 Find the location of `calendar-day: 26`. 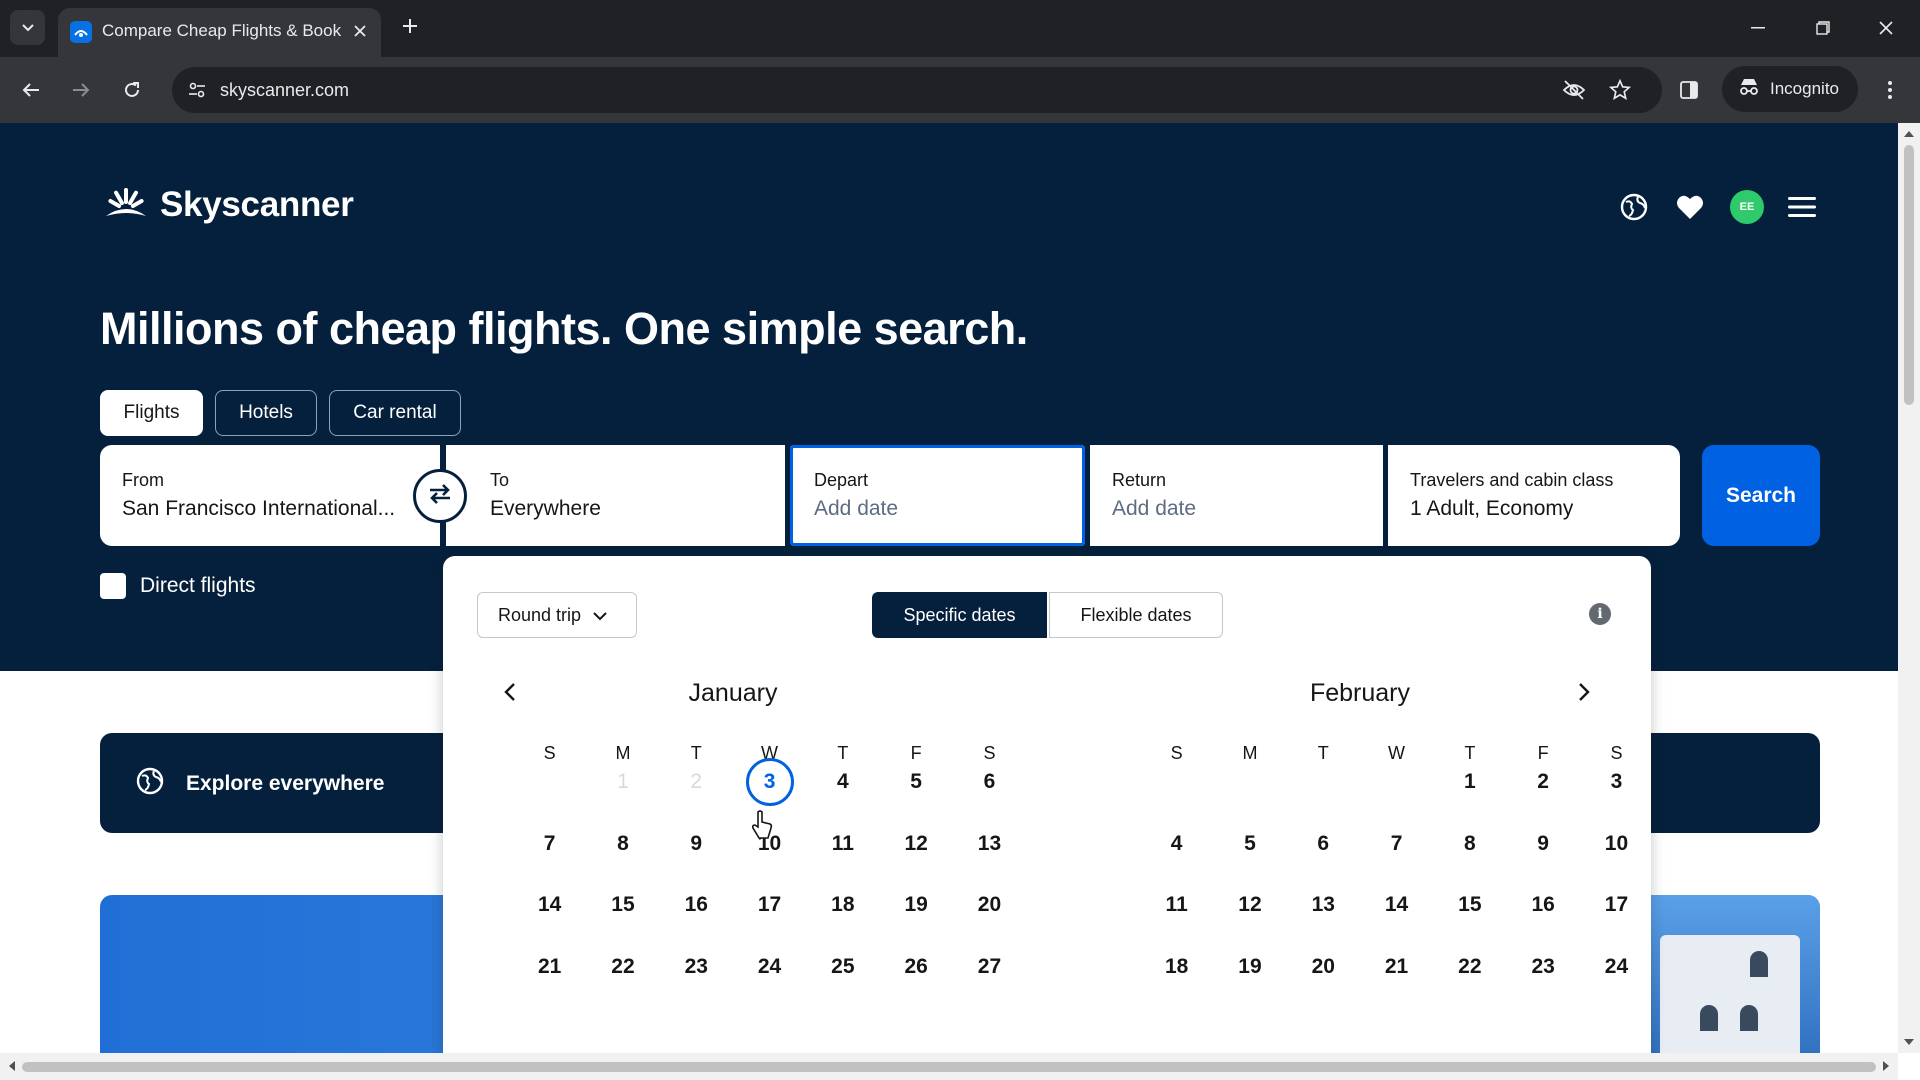

calendar-day: 26 is located at coordinates (916, 967).